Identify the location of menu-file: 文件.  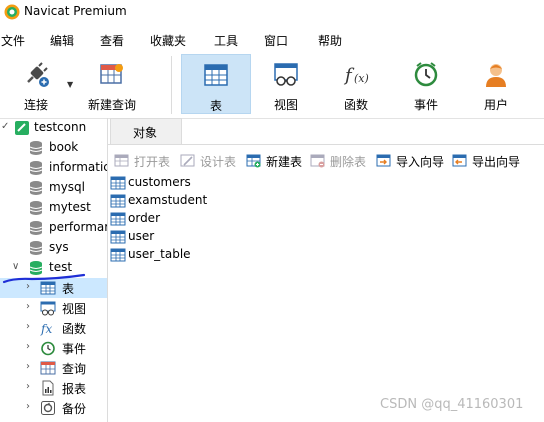
(13, 40).